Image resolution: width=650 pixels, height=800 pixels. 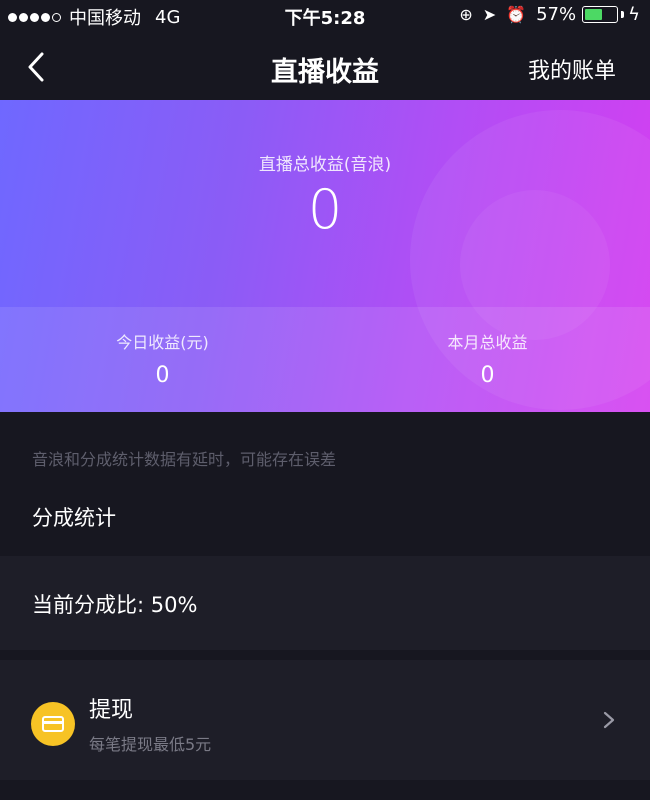 I want to click on location-icon: ➤, so click(x=489, y=14).